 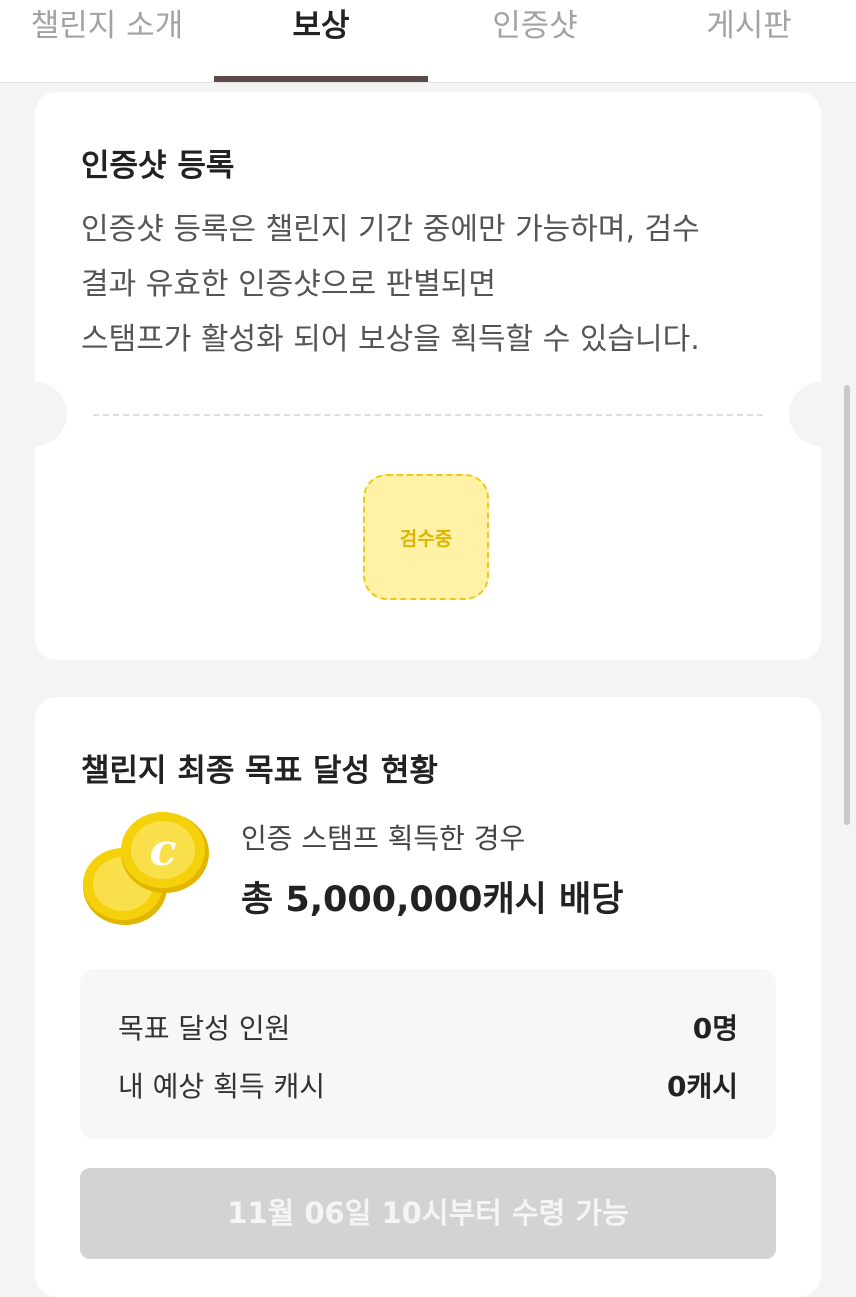 I want to click on tab-bar: 챌린지 소개 보상 인증샷 게시판, so click(x=428, y=41).